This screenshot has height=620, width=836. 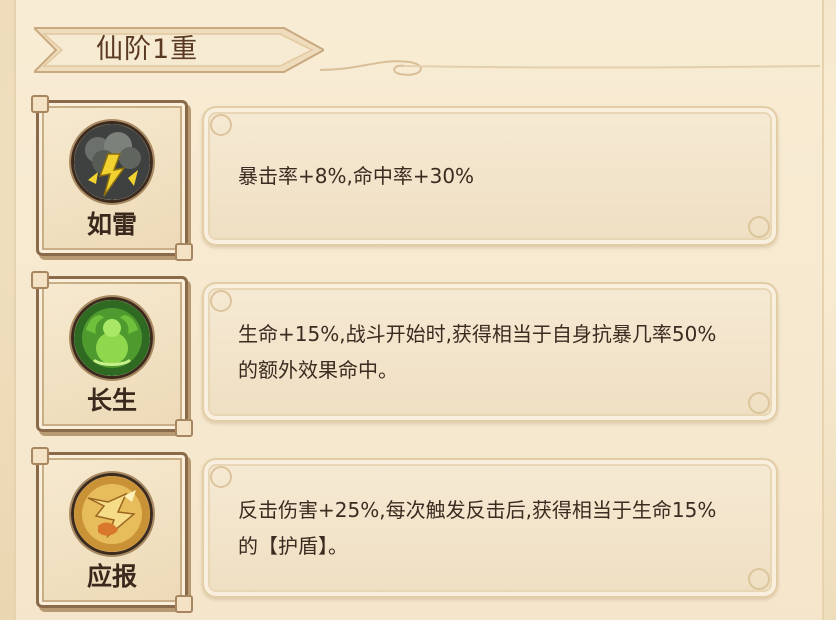 I want to click on skill-description: 反击伤害+25%,每次触发反击后,获得相当于生命15%的【护盾】。, so click(x=477, y=528).